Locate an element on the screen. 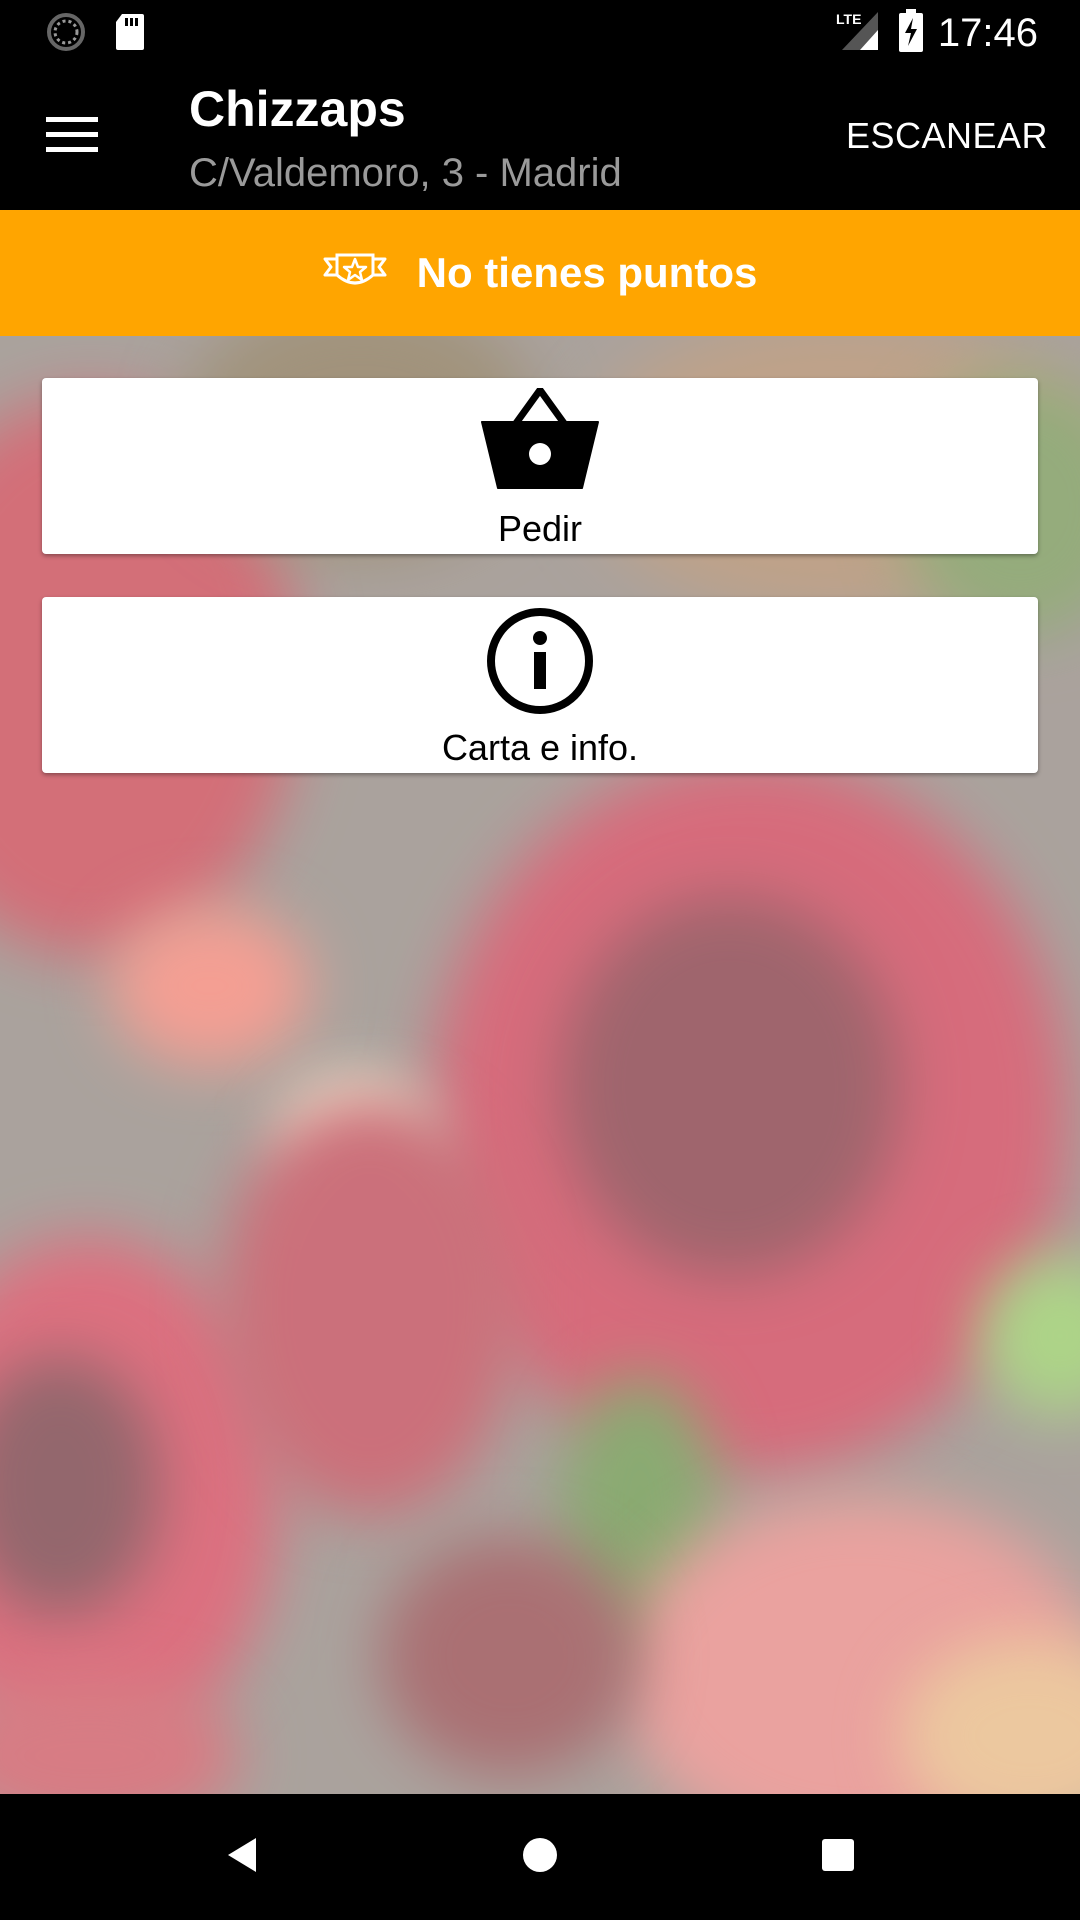 The height and width of the screenshot is (1920, 1080). recents-icon is located at coordinates (838, 1857).